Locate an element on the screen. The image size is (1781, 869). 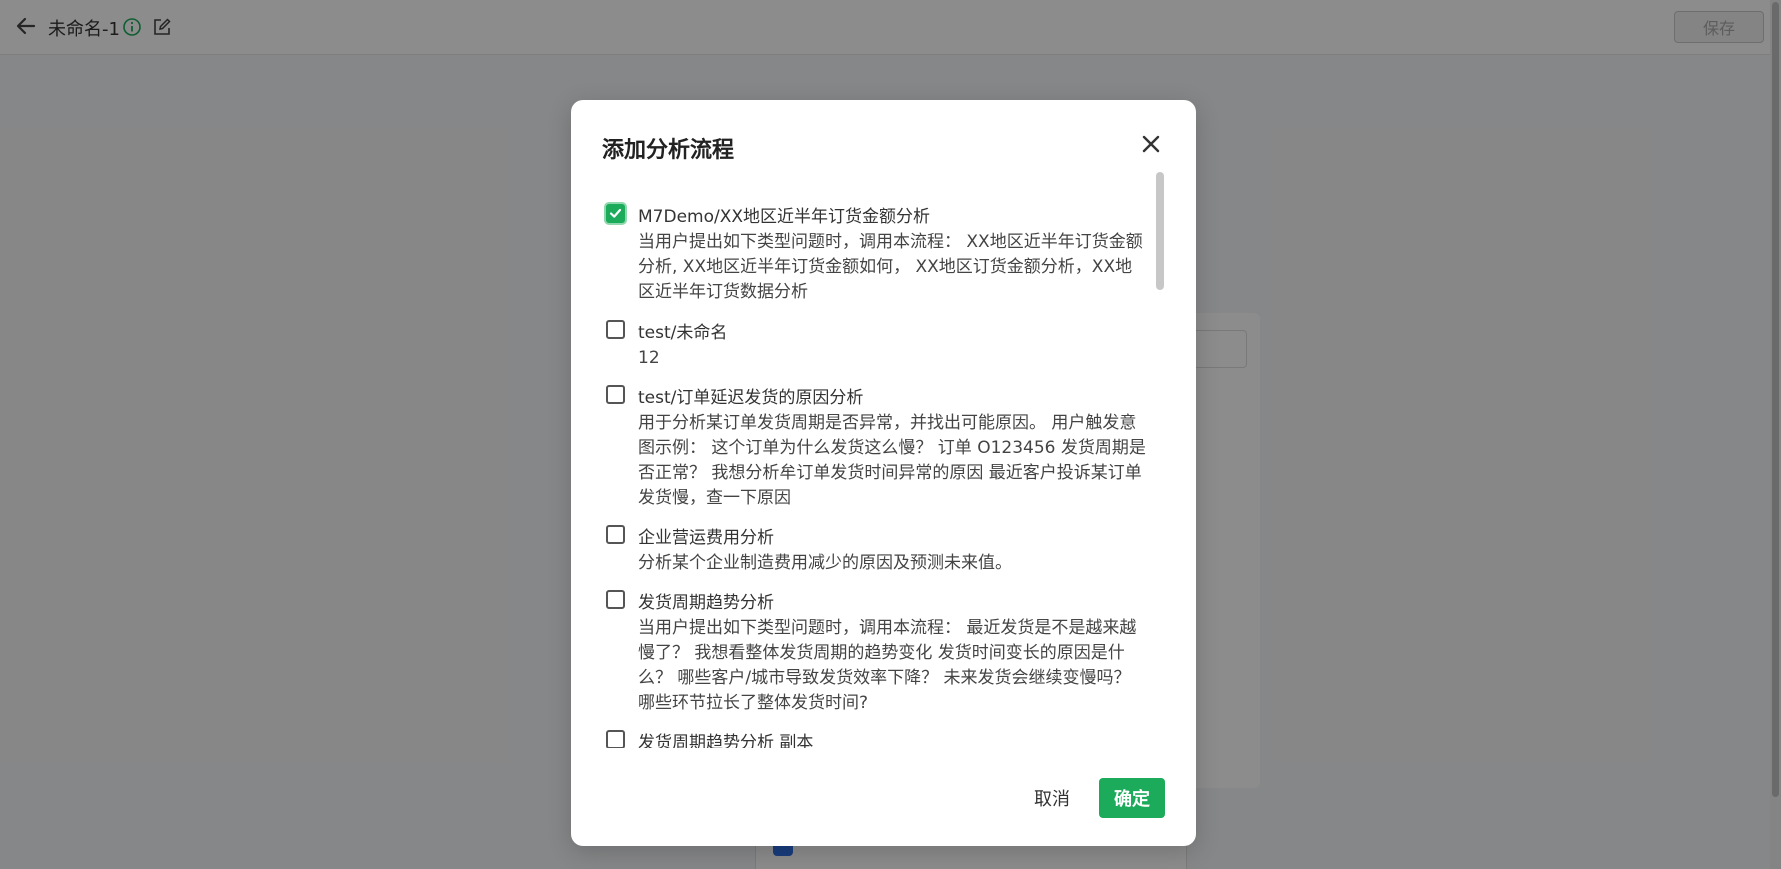
close-icon is located at coordinates (1151, 144).